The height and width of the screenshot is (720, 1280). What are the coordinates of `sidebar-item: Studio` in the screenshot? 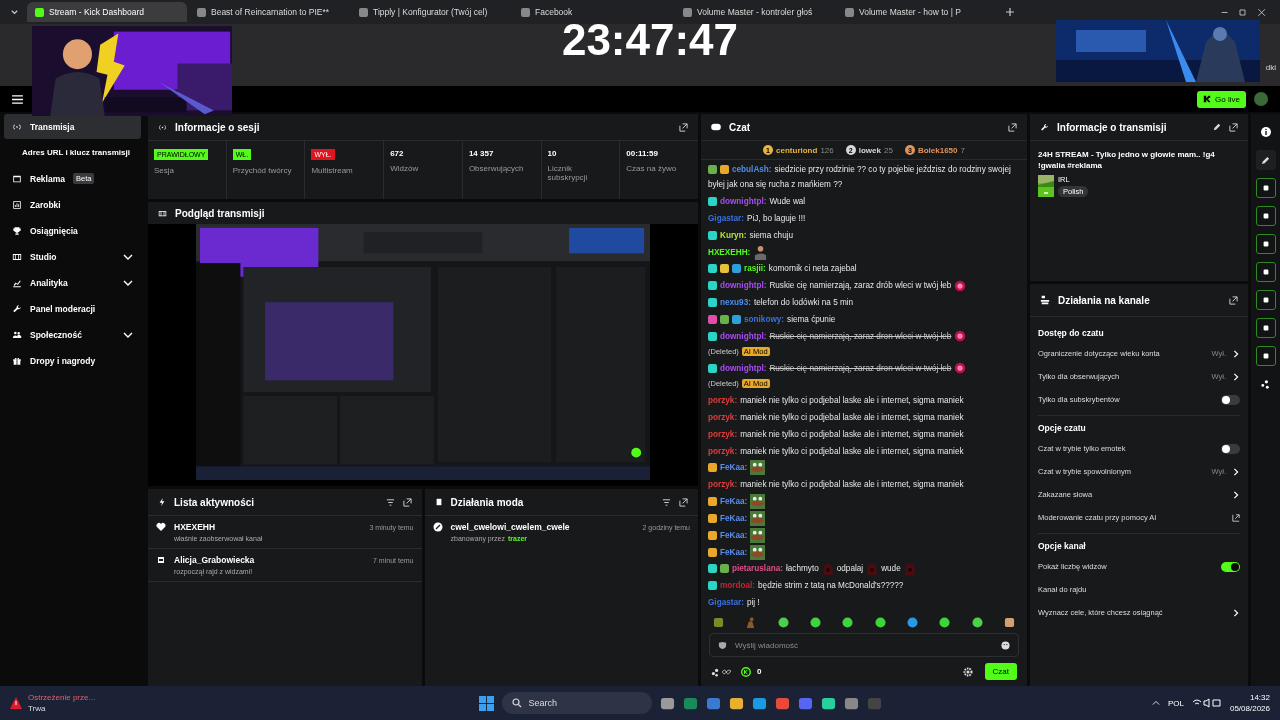 It's located at (72, 256).